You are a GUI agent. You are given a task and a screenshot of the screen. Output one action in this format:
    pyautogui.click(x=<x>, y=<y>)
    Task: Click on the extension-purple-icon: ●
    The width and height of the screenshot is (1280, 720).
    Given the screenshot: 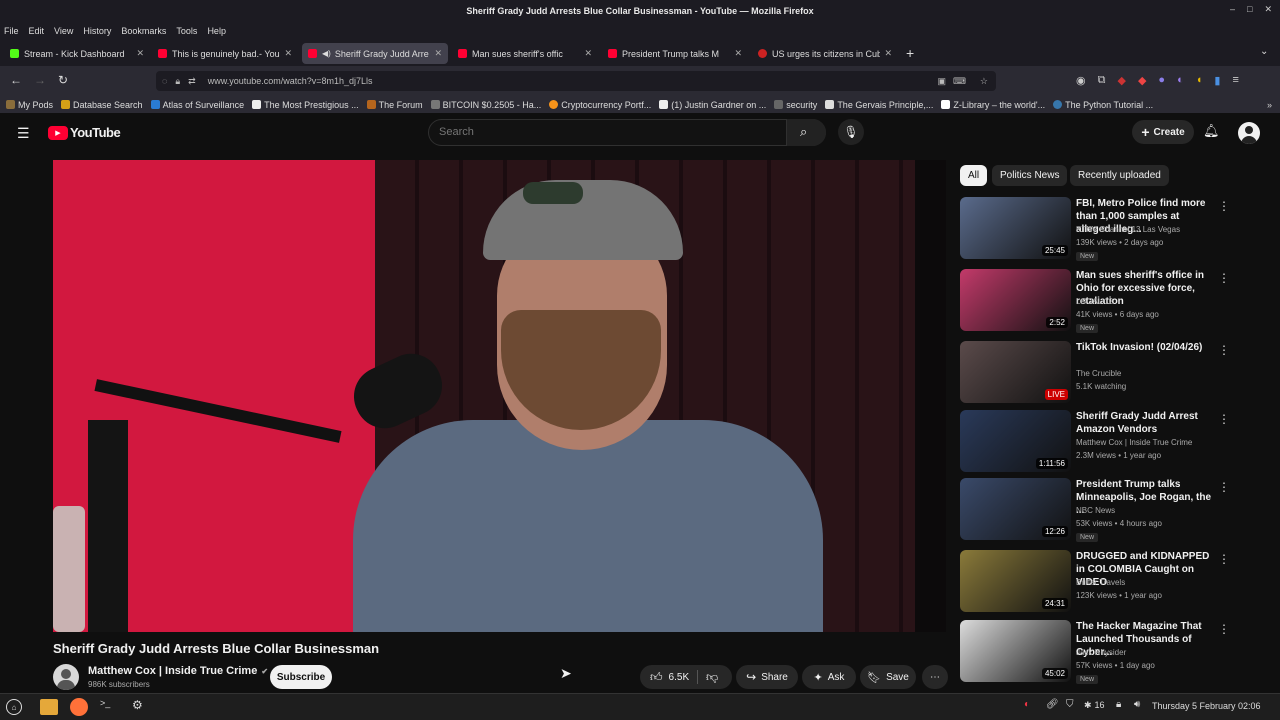 What is the action you would take?
    pyautogui.click(x=1161, y=80)
    